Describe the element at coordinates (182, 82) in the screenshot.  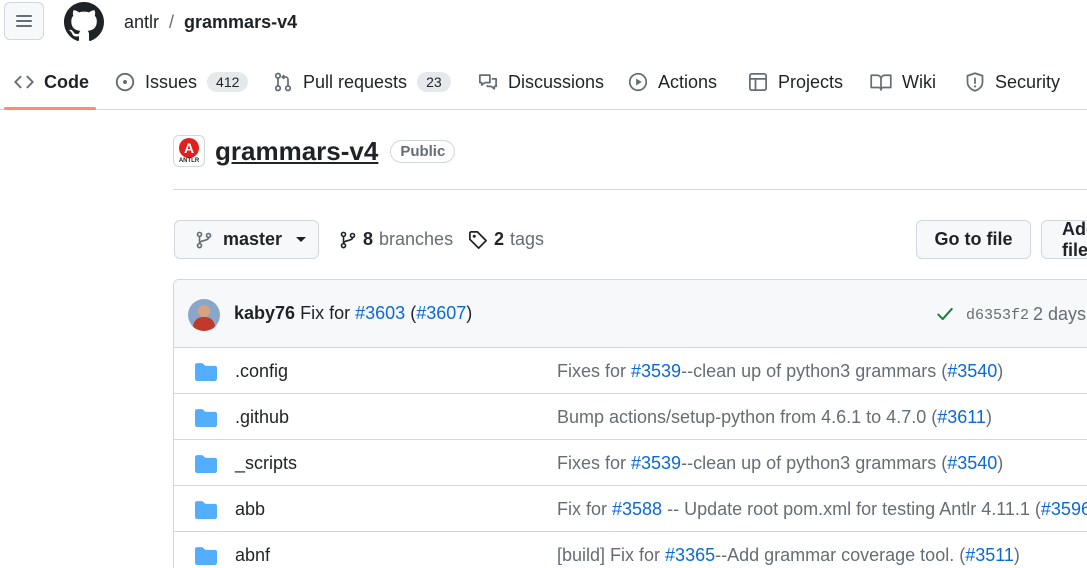
I see `tab-issues: Issues 412` at that location.